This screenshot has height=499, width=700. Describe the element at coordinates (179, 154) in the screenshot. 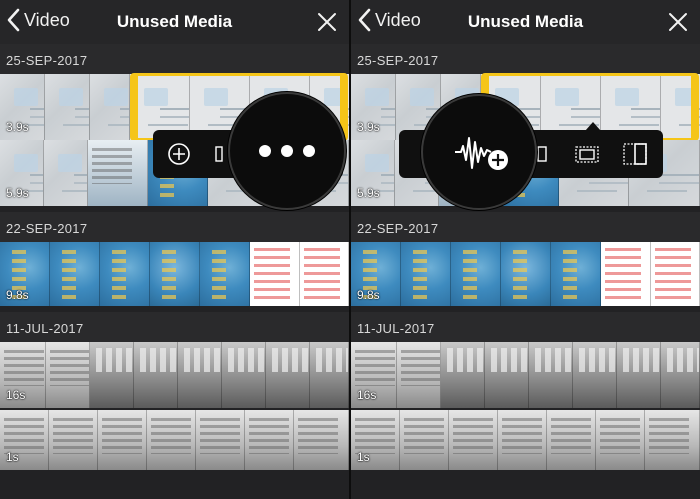

I see `add-icon` at that location.